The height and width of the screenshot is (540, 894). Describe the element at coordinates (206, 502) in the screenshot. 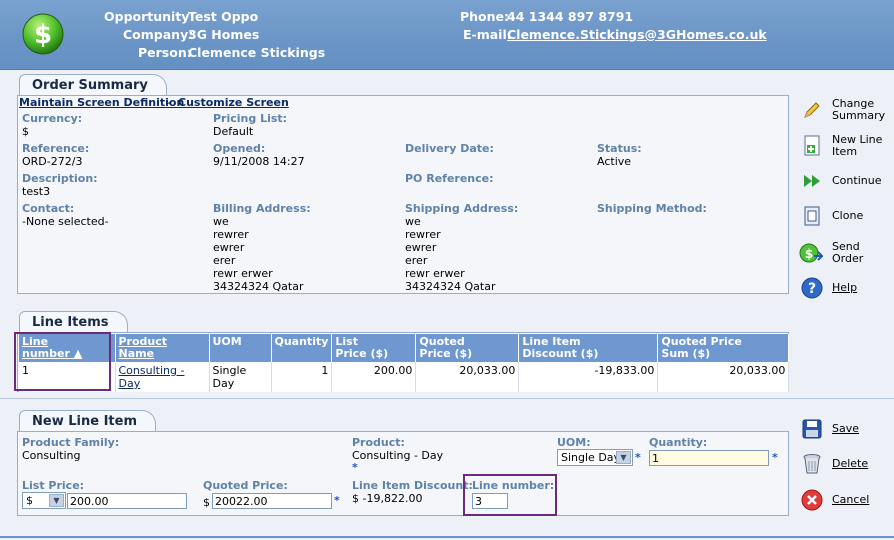

I see `quoted-price-currency: $` at that location.